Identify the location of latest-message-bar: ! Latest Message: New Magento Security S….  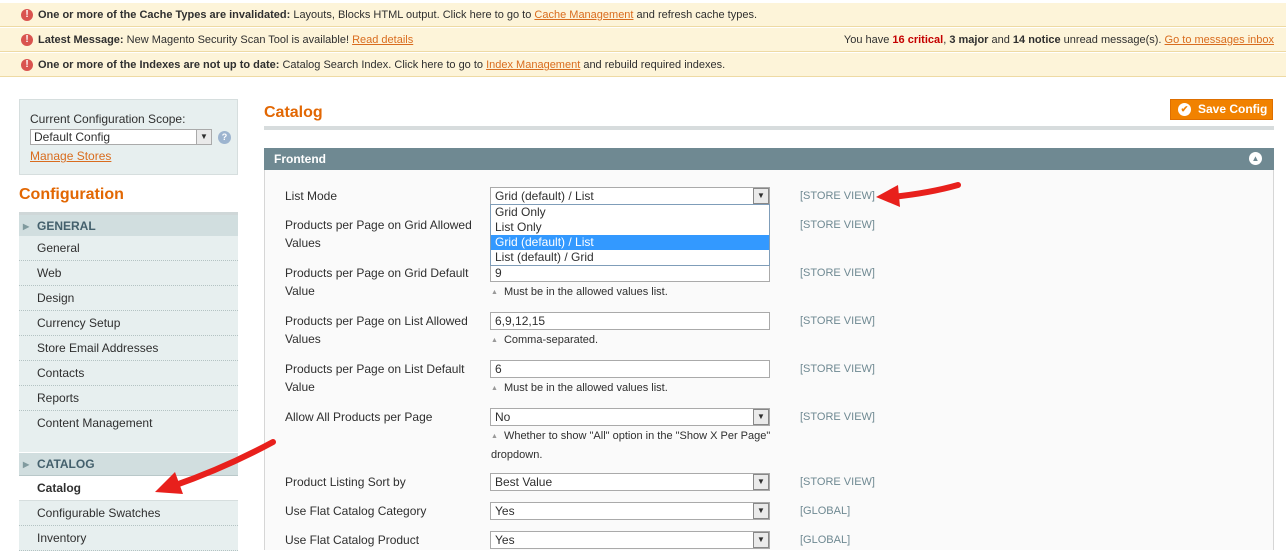
(643, 40).